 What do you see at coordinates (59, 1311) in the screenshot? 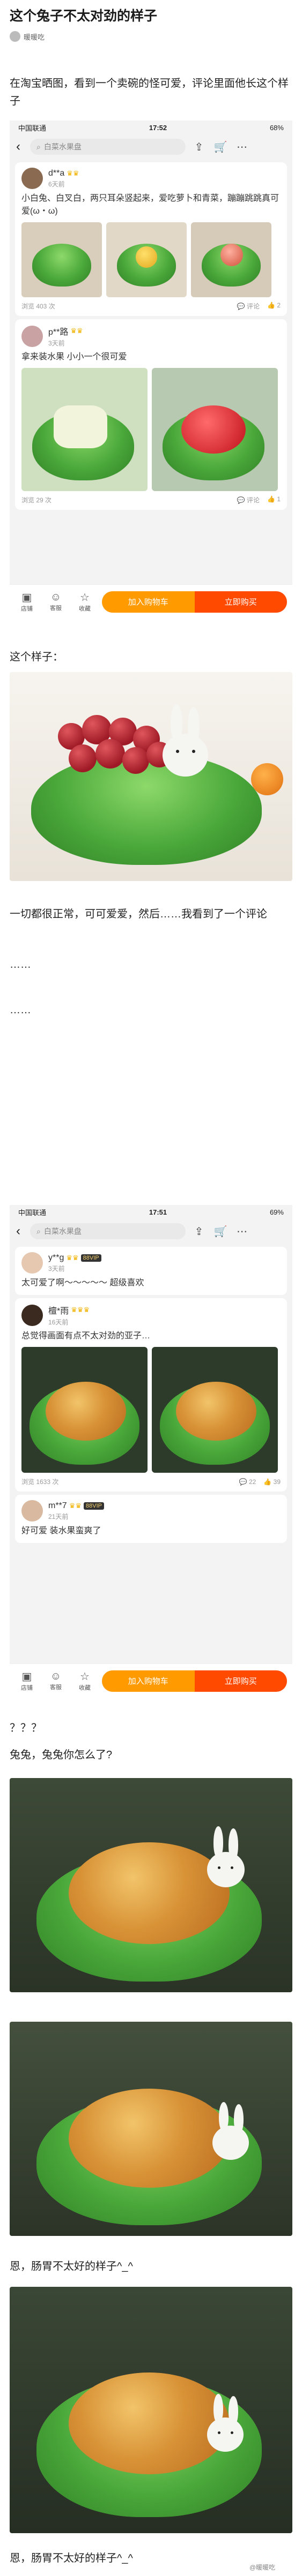
I see `user-name: 檀*雨` at bounding box center [59, 1311].